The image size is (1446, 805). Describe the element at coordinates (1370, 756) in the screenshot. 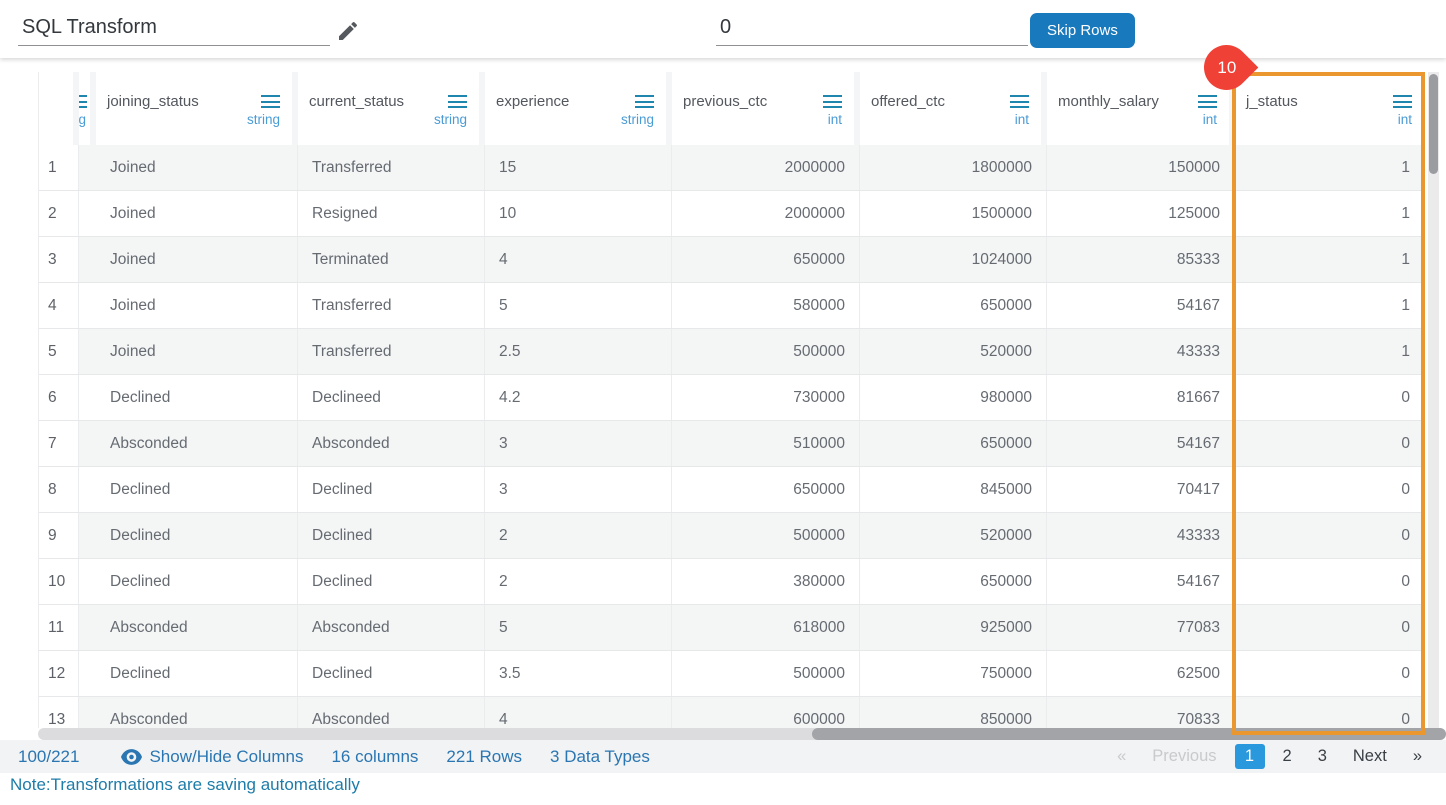

I see `pagination-next: Next` at that location.